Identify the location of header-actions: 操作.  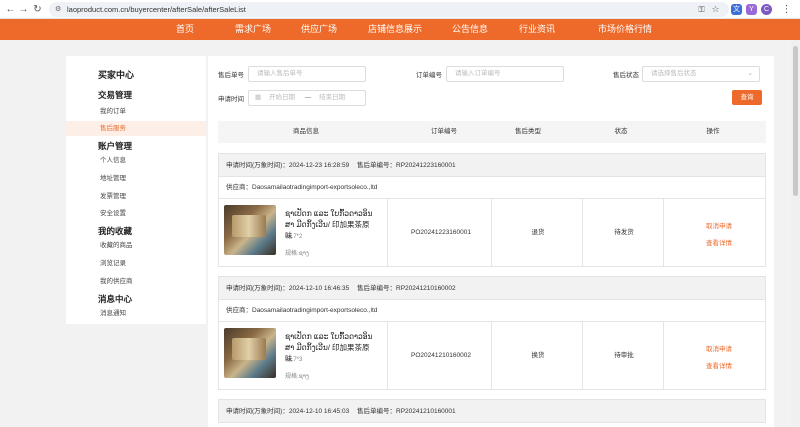
(713, 131).